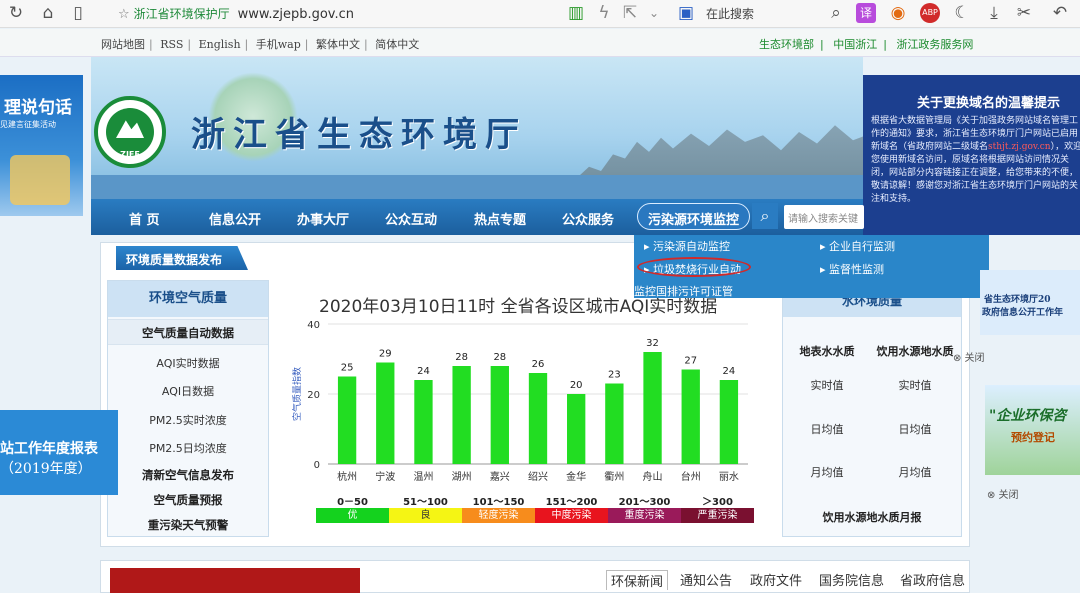 The width and height of the screenshot is (1080, 593). I want to click on x-tick-label: 金华, so click(576, 476).